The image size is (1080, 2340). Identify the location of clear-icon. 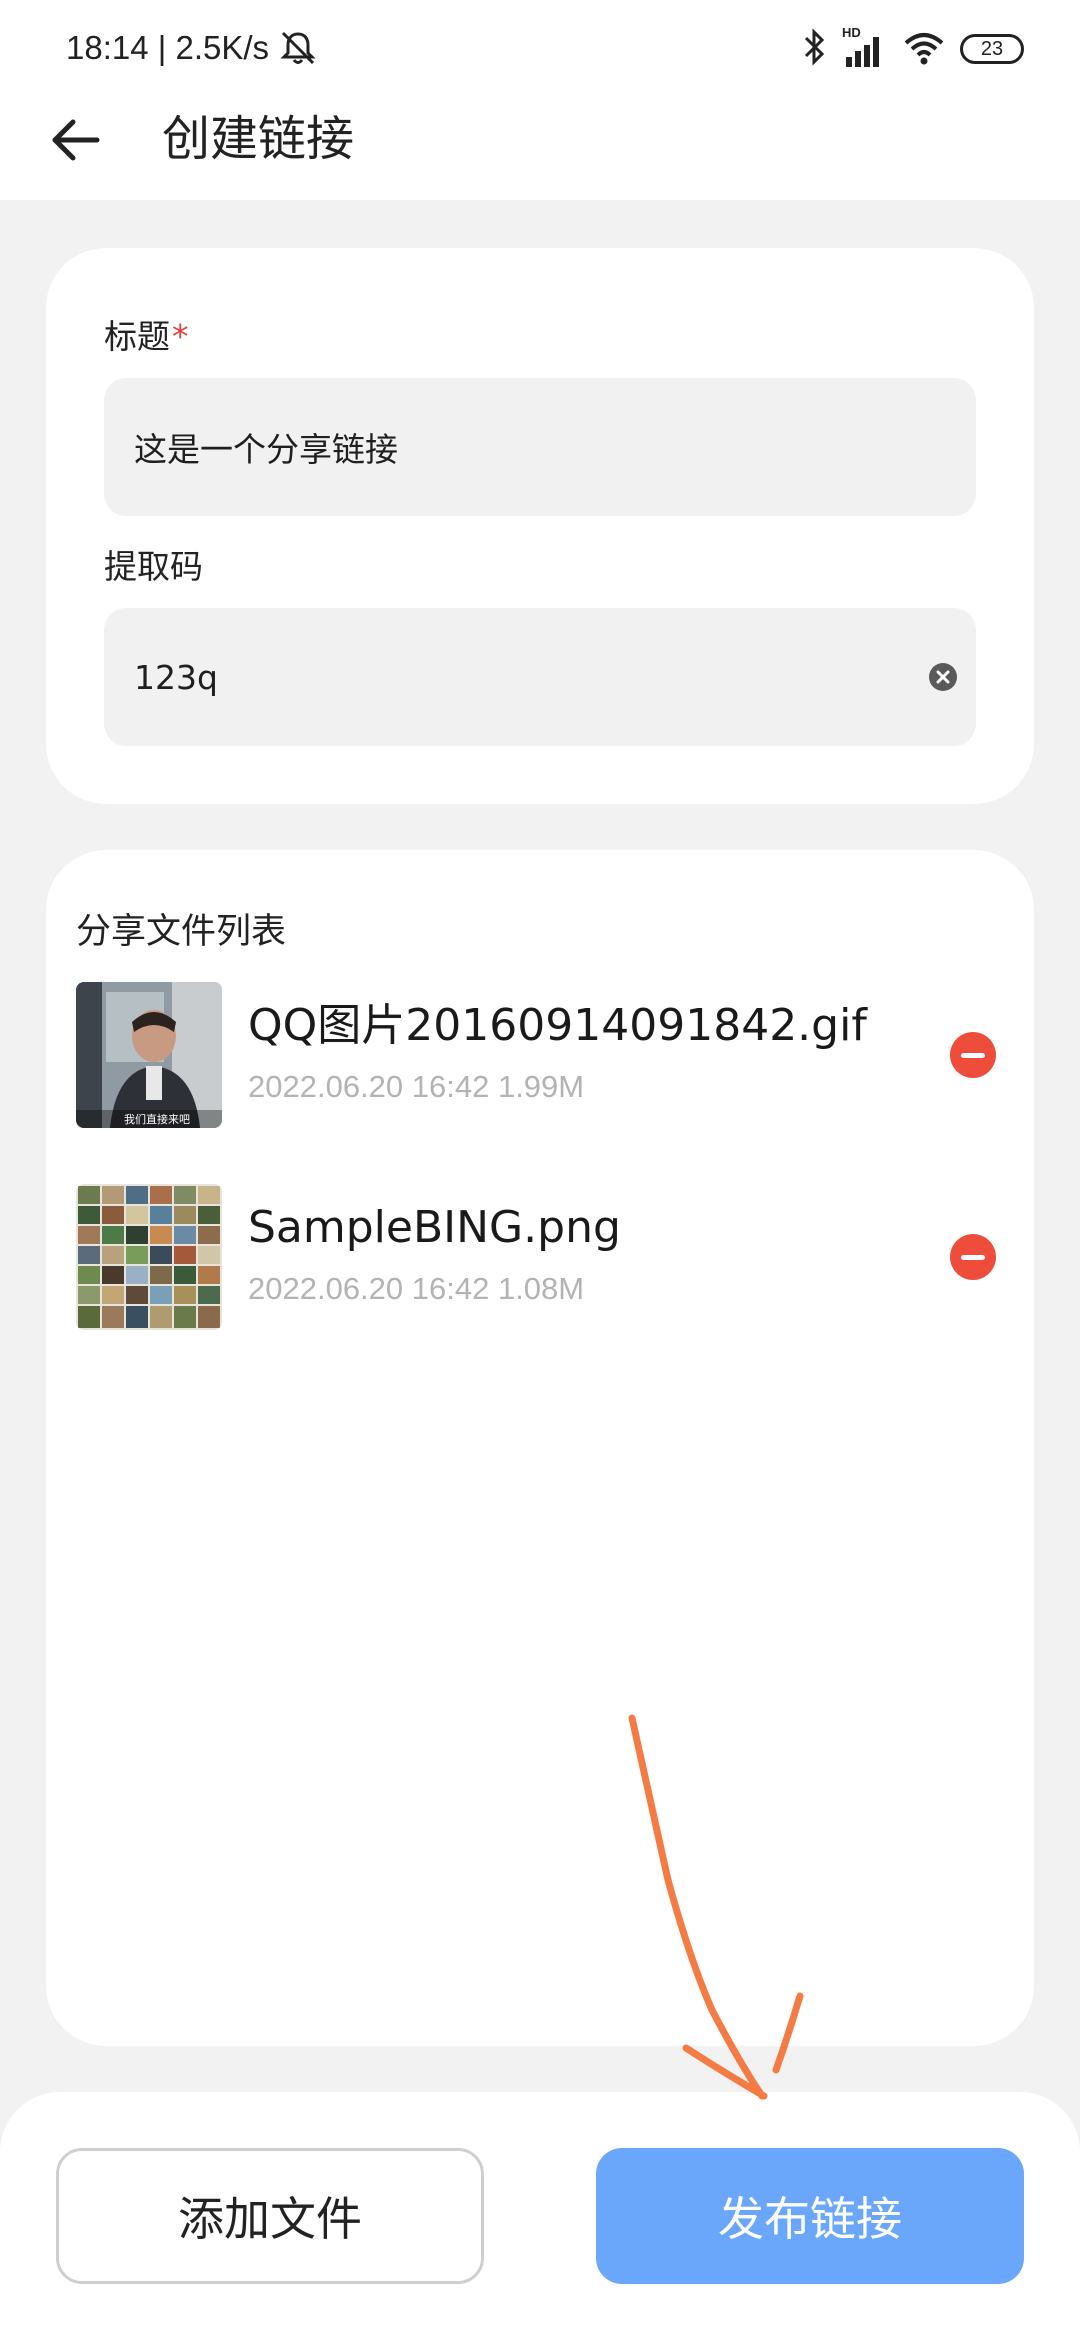
(943, 677).